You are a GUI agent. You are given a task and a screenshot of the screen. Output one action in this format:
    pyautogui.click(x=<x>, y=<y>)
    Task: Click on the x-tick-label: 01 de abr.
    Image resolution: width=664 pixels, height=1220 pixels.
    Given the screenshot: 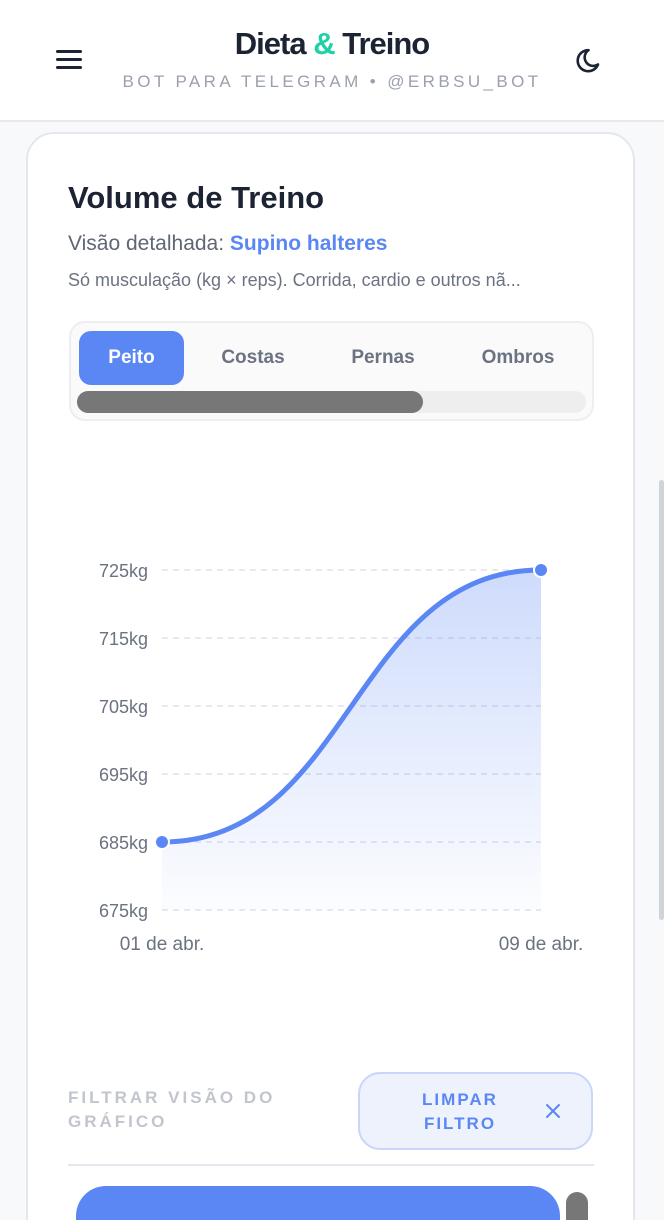 What is the action you would take?
    pyautogui.click(x=162, y=944)
    